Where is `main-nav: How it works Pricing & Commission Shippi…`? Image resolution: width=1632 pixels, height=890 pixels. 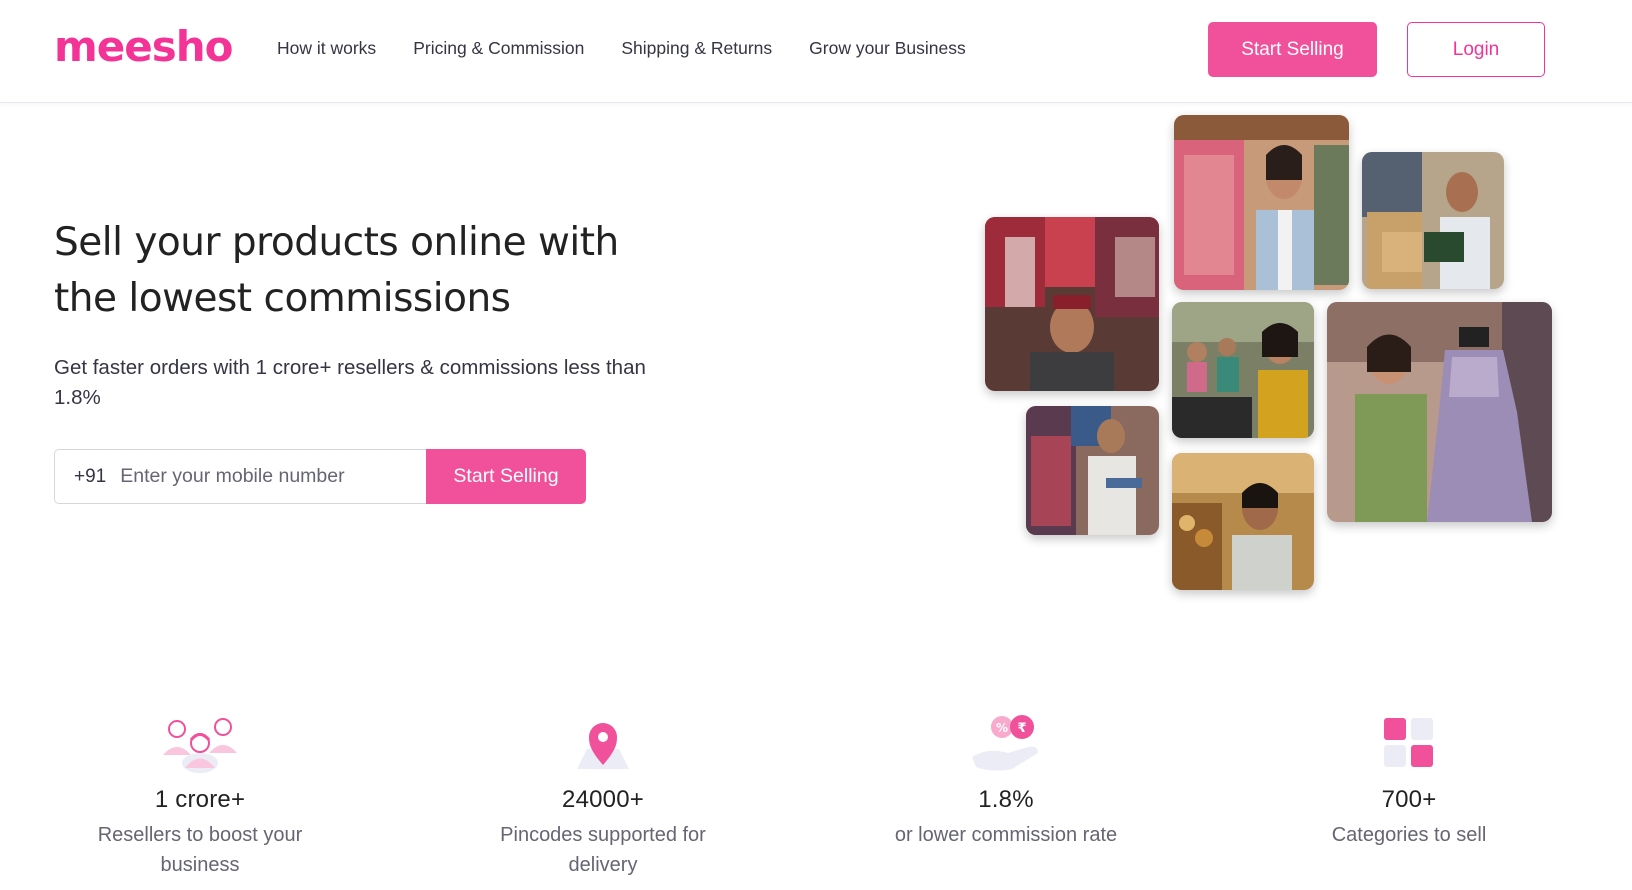 main-nav: How it works Pricing & Commission Shippi… is located at coordinates (621, 48).